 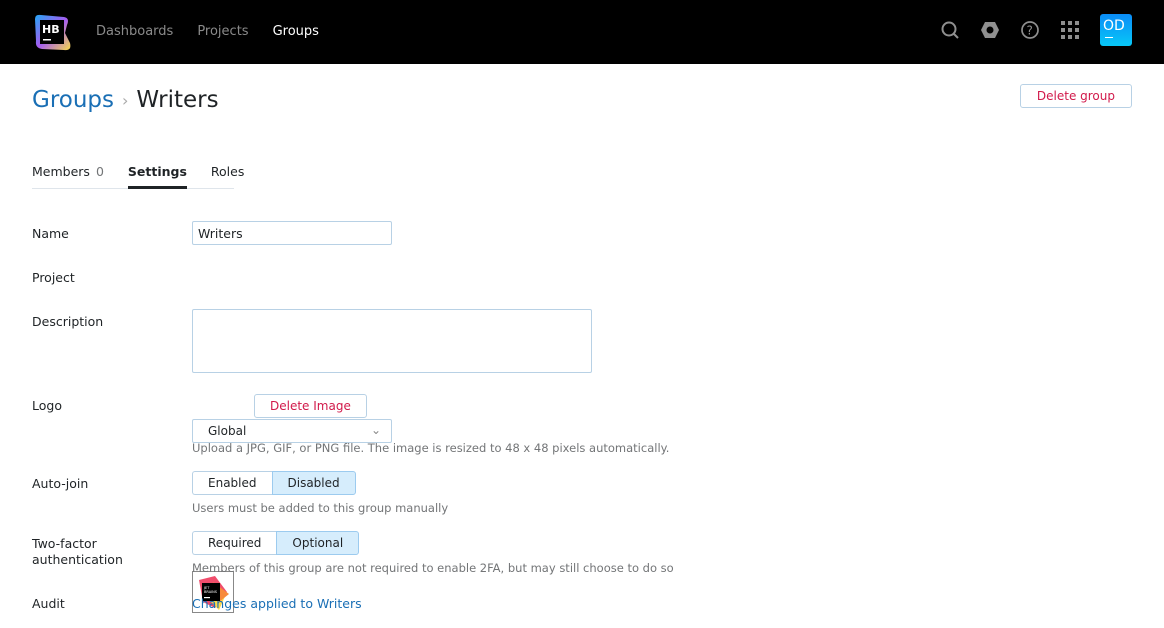 What do you see at coordinates (51, 29) in the screenshot?
I see `svg-text: HB` at bounding box center [51, 29].